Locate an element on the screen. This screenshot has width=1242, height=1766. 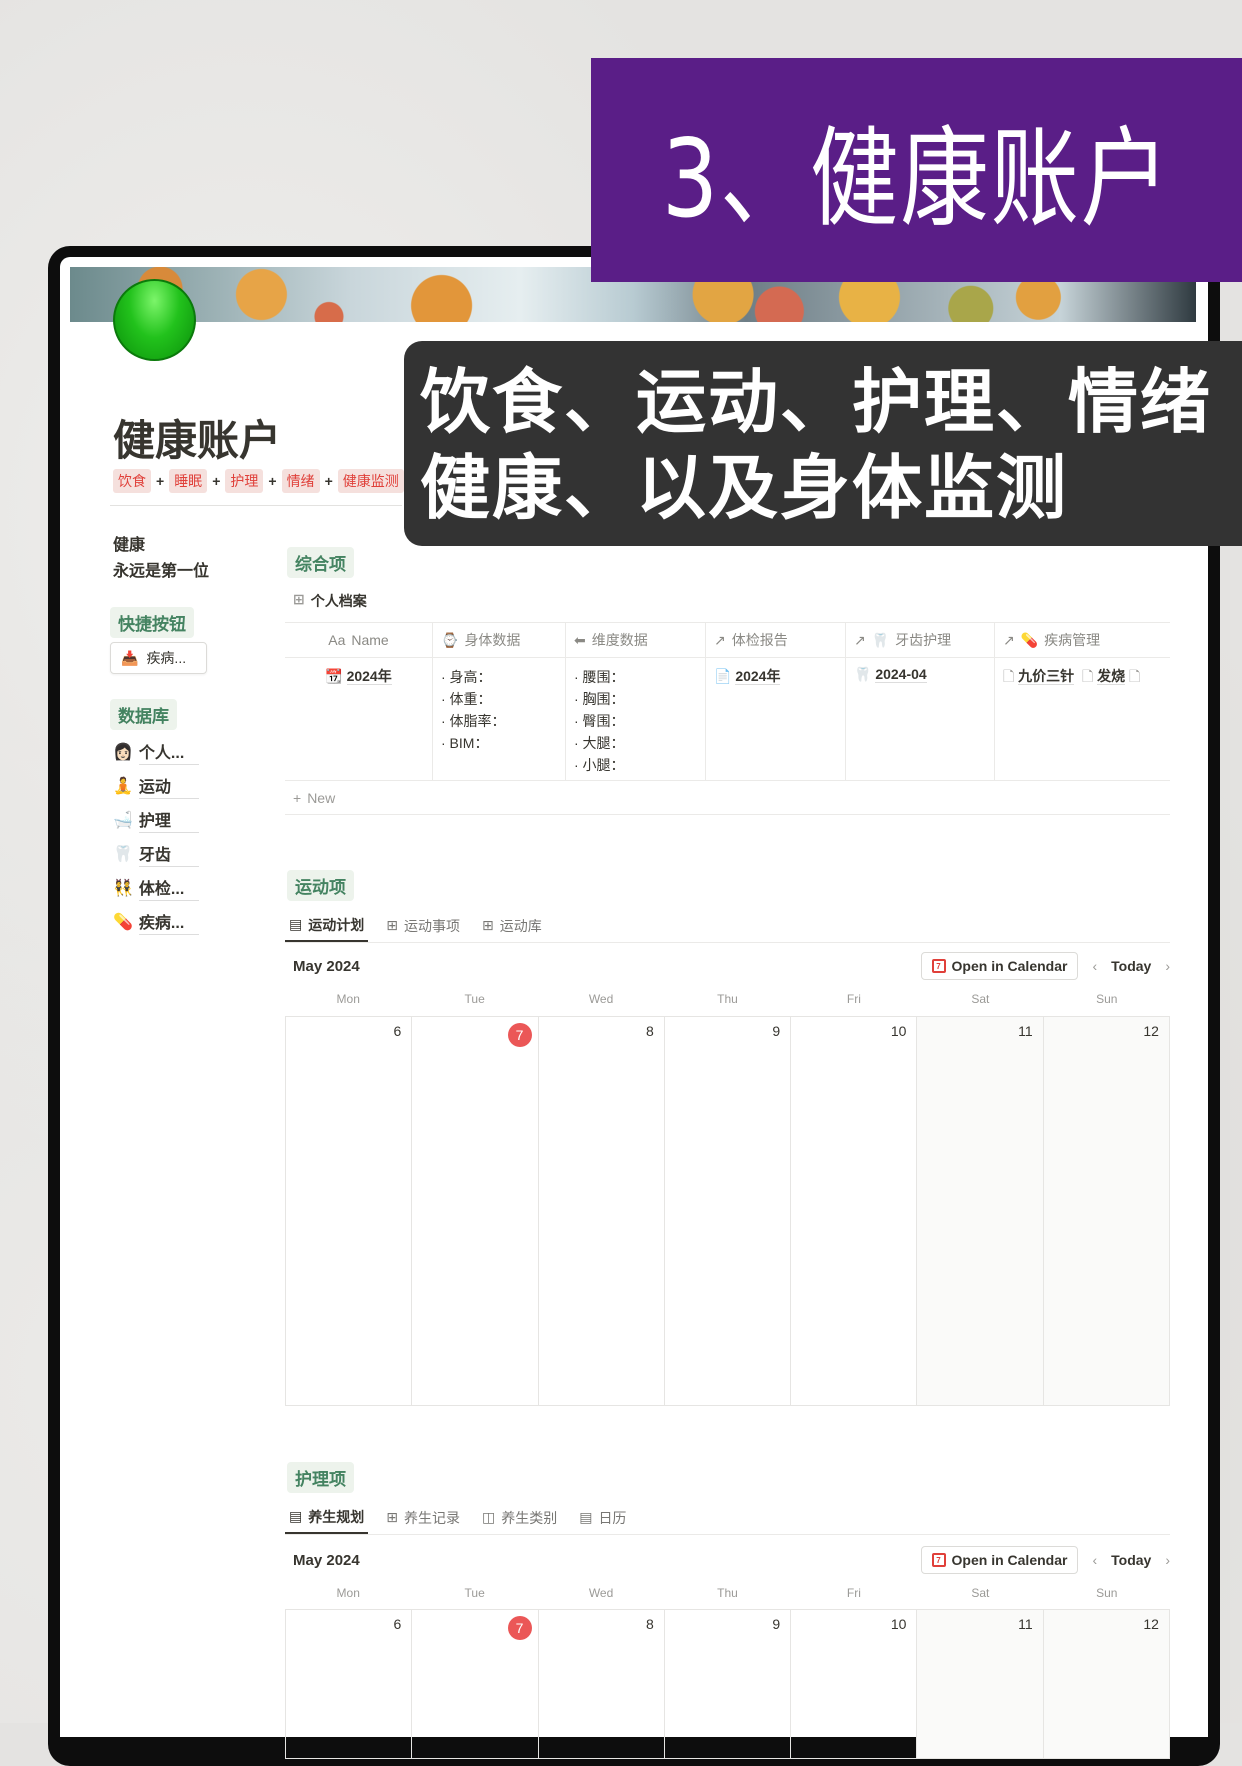
care-tabs: ▤ 养生规划 ⊞ 养生记录 ◫ 养生类别 ▤ 日历 is located at coordinates (727, 1518).